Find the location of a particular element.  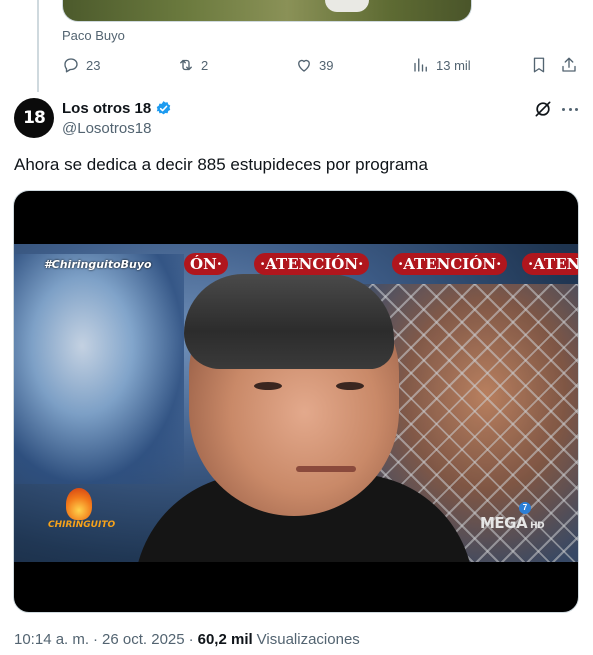

retweet-button: 2 is located at coordinates (192, 65).